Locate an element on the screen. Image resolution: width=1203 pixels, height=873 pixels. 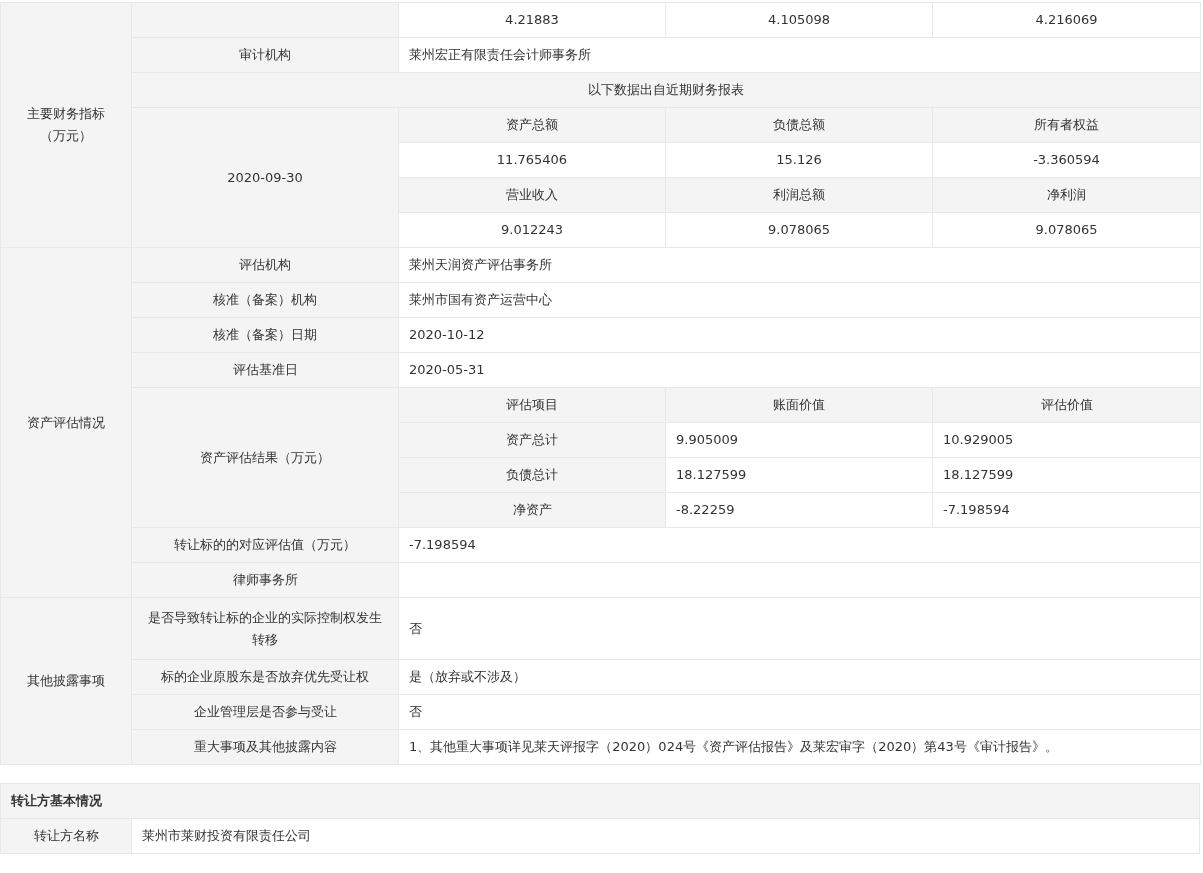
section-title: 资产评估情况 is located at coordinates (66, 422).